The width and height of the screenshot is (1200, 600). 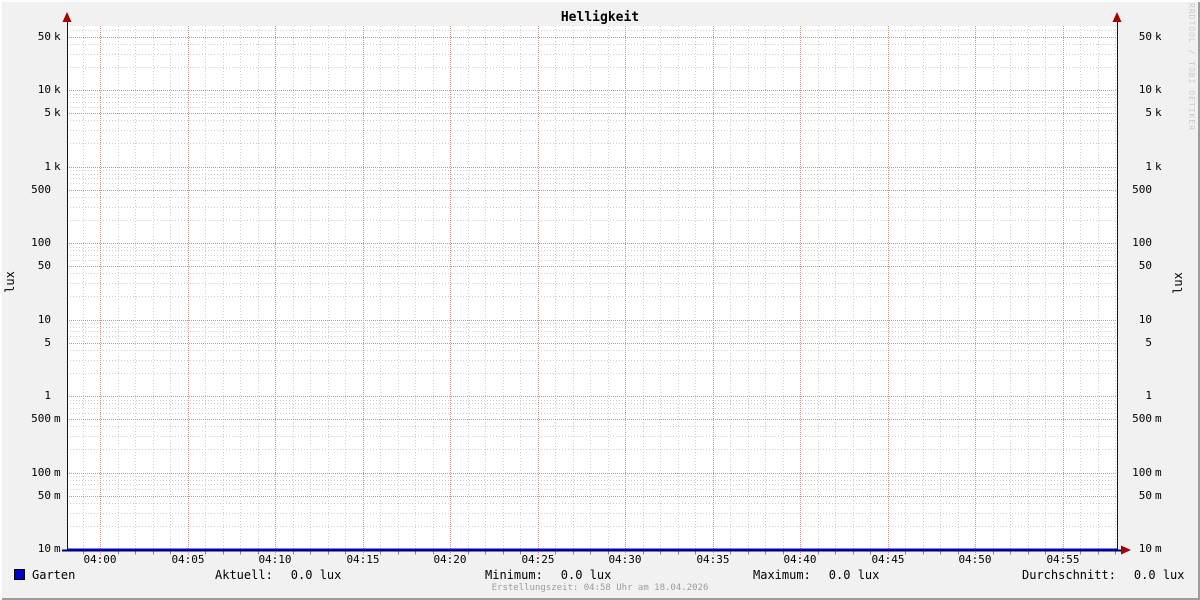 I want to click on rrdtool-watermark: RRDTOOL / TOBI OETIKER, so click(x=1191, y=67).